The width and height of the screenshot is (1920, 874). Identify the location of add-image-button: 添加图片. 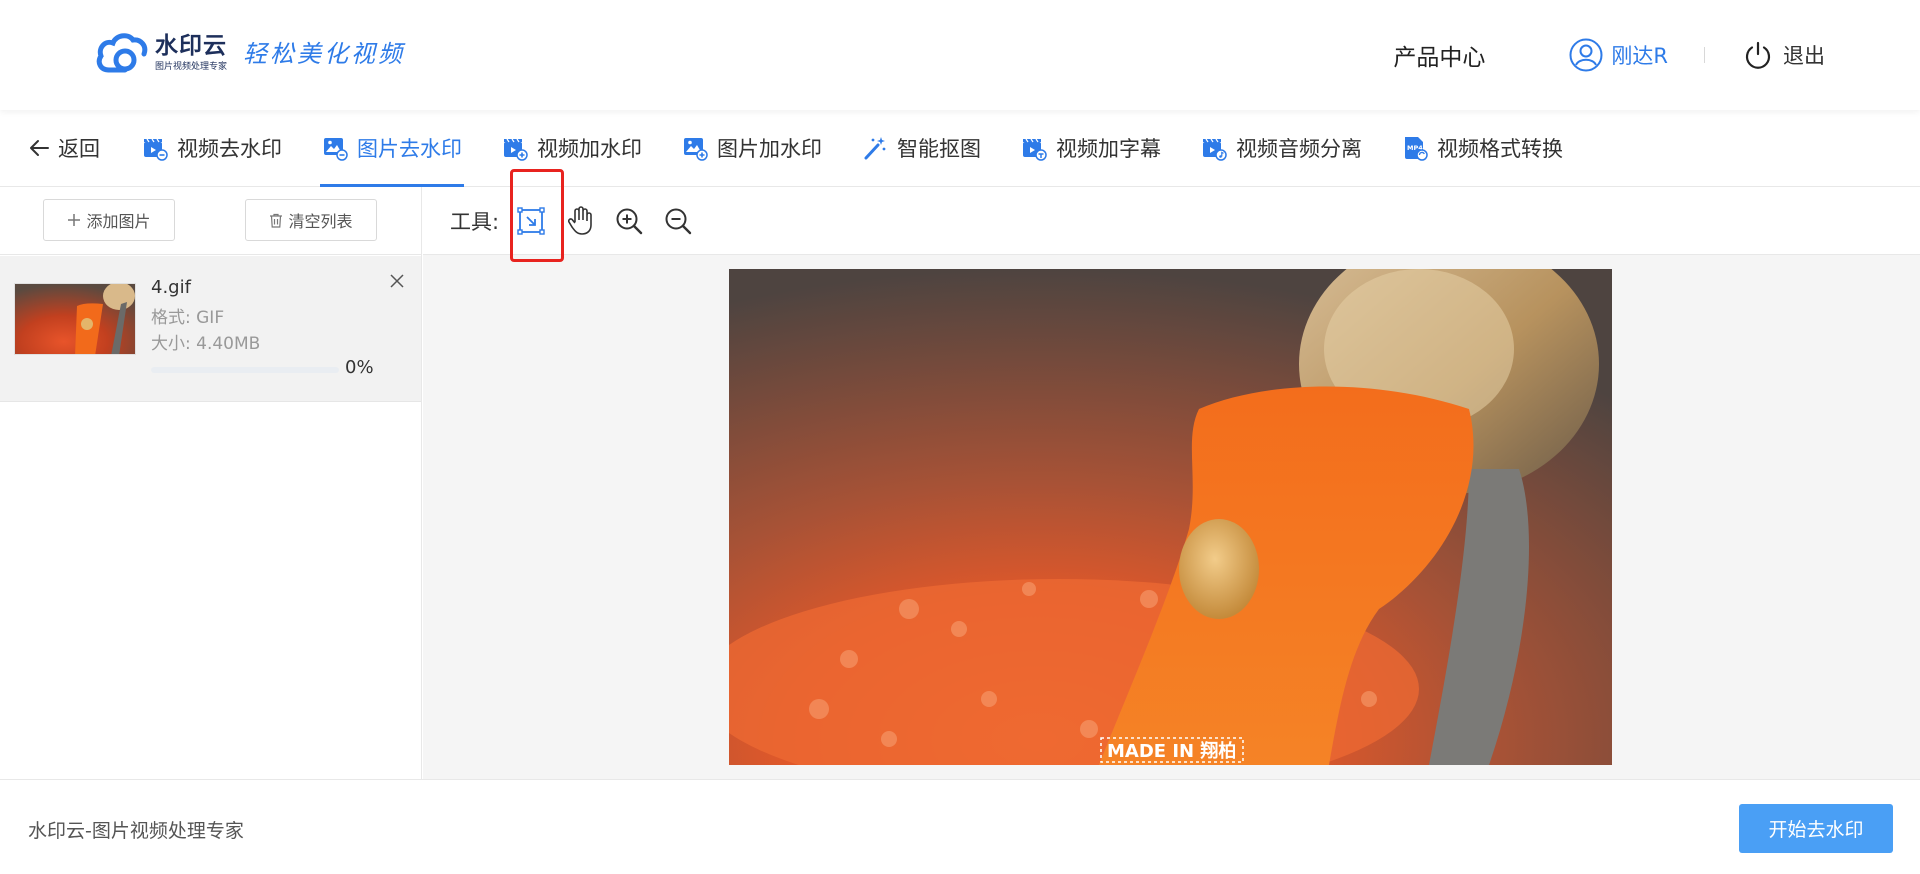
(109, 220).